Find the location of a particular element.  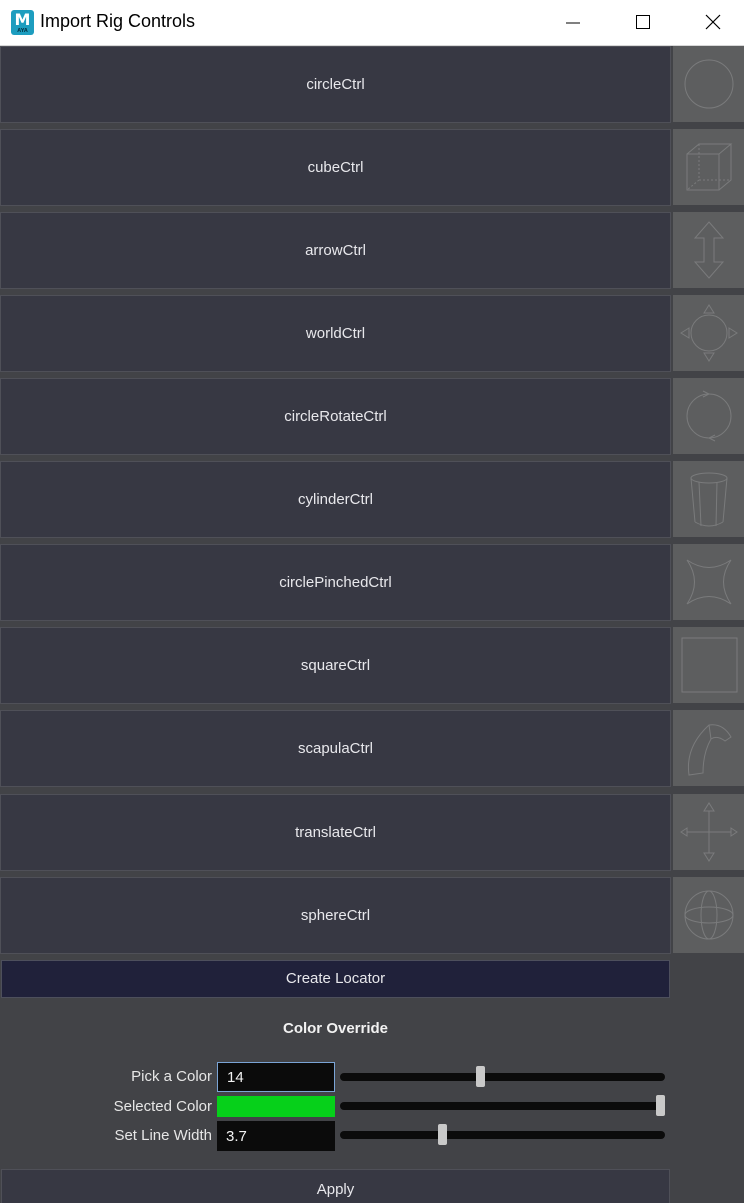

control-row-circle-pinched: circlePinchedCtrl is located at coordinates (372, 582).